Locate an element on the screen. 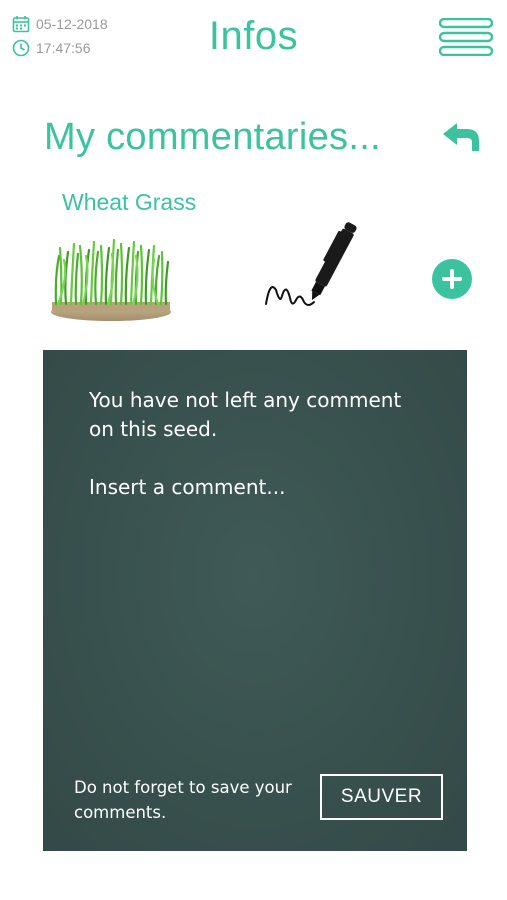 This screenshot has height=900, width=507. back-button is located at coordinates (461, 138).